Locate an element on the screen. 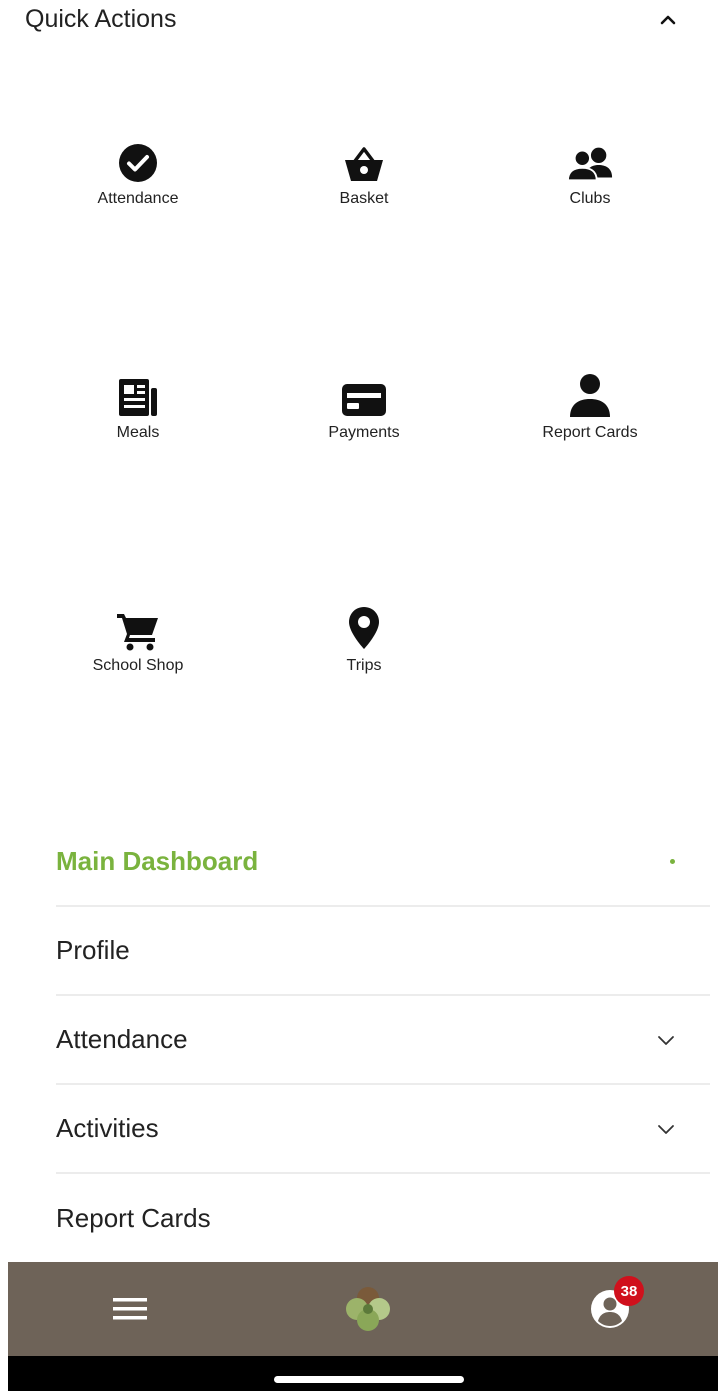 The image size is (718, 1391). check-circle-icon is located at coordinates (138, 160).